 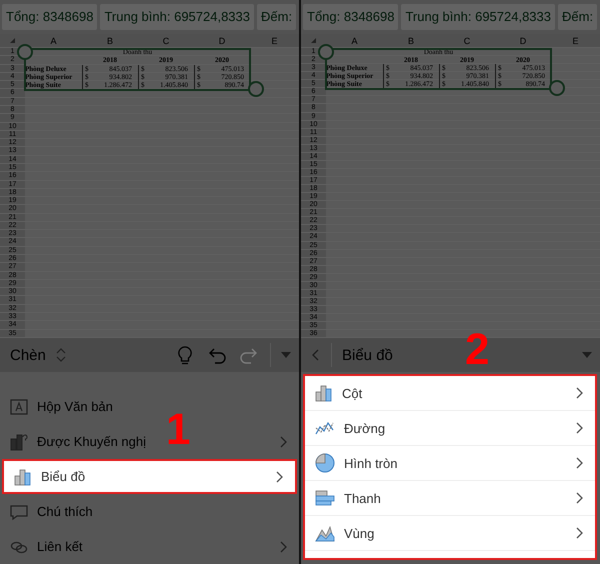 I want to click on menu-item-label: Biểu đồ, so click(x=63, y=476).